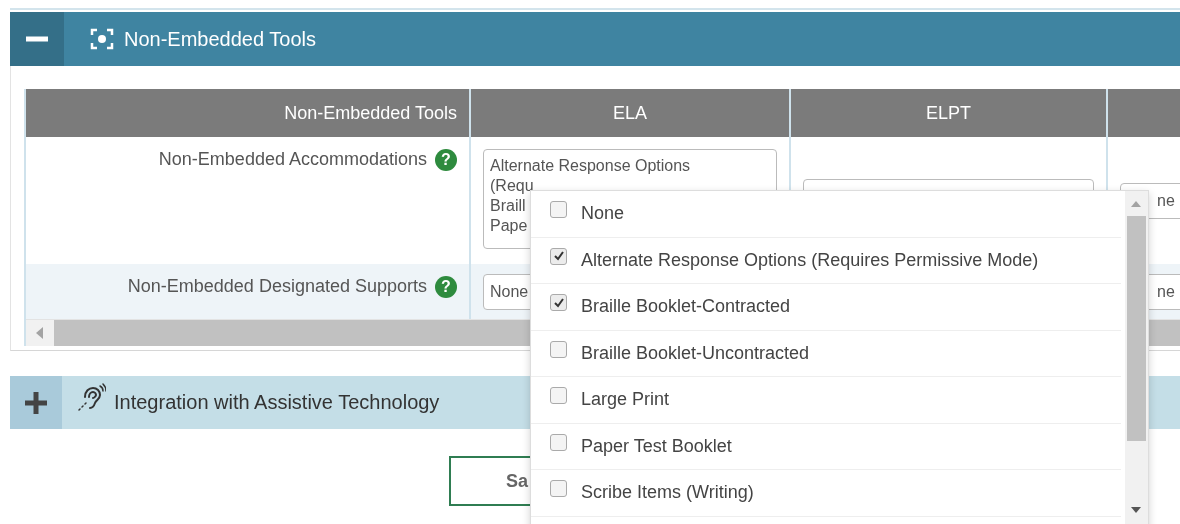 This screenshot has width=1180, height=524. I want to click on panel-title: Non-Embedded Tools, so click(220, 39).